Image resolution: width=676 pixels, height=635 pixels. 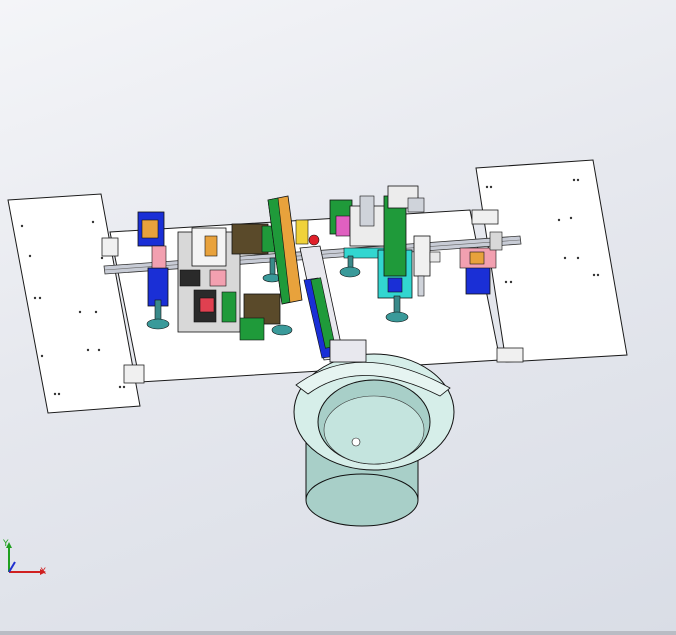 I want to click on left-base-plate, so click(x=74, y=303).